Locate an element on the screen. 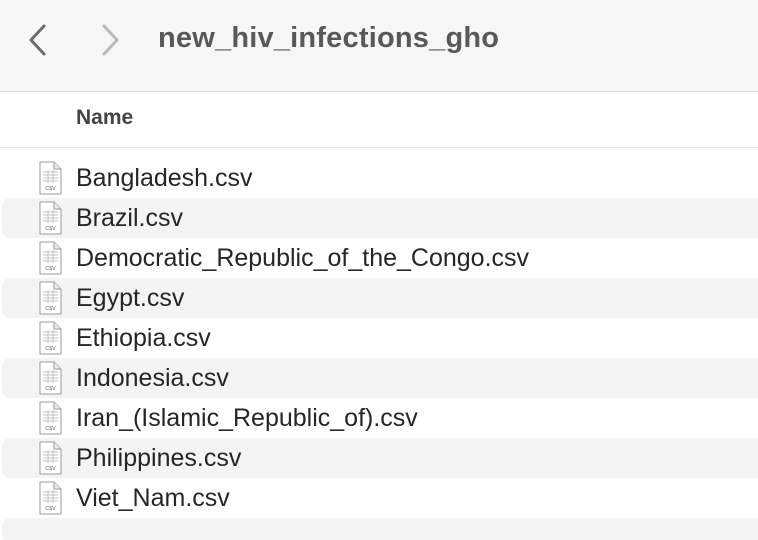  column-header-name: Name is located at coordinates (104, 118).